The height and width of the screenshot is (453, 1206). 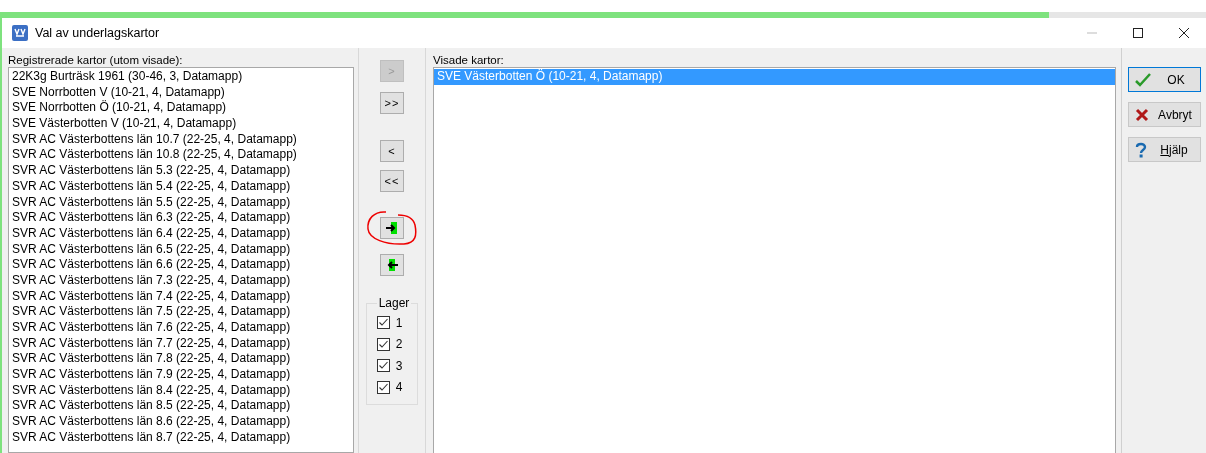 What do you see at coordinates (181, 422) in the screenshot?
I see `list-item: SVR AC Västerbottens län 8.6 (22-25, 4, Datamapp)` at bounding box center [181, 422].